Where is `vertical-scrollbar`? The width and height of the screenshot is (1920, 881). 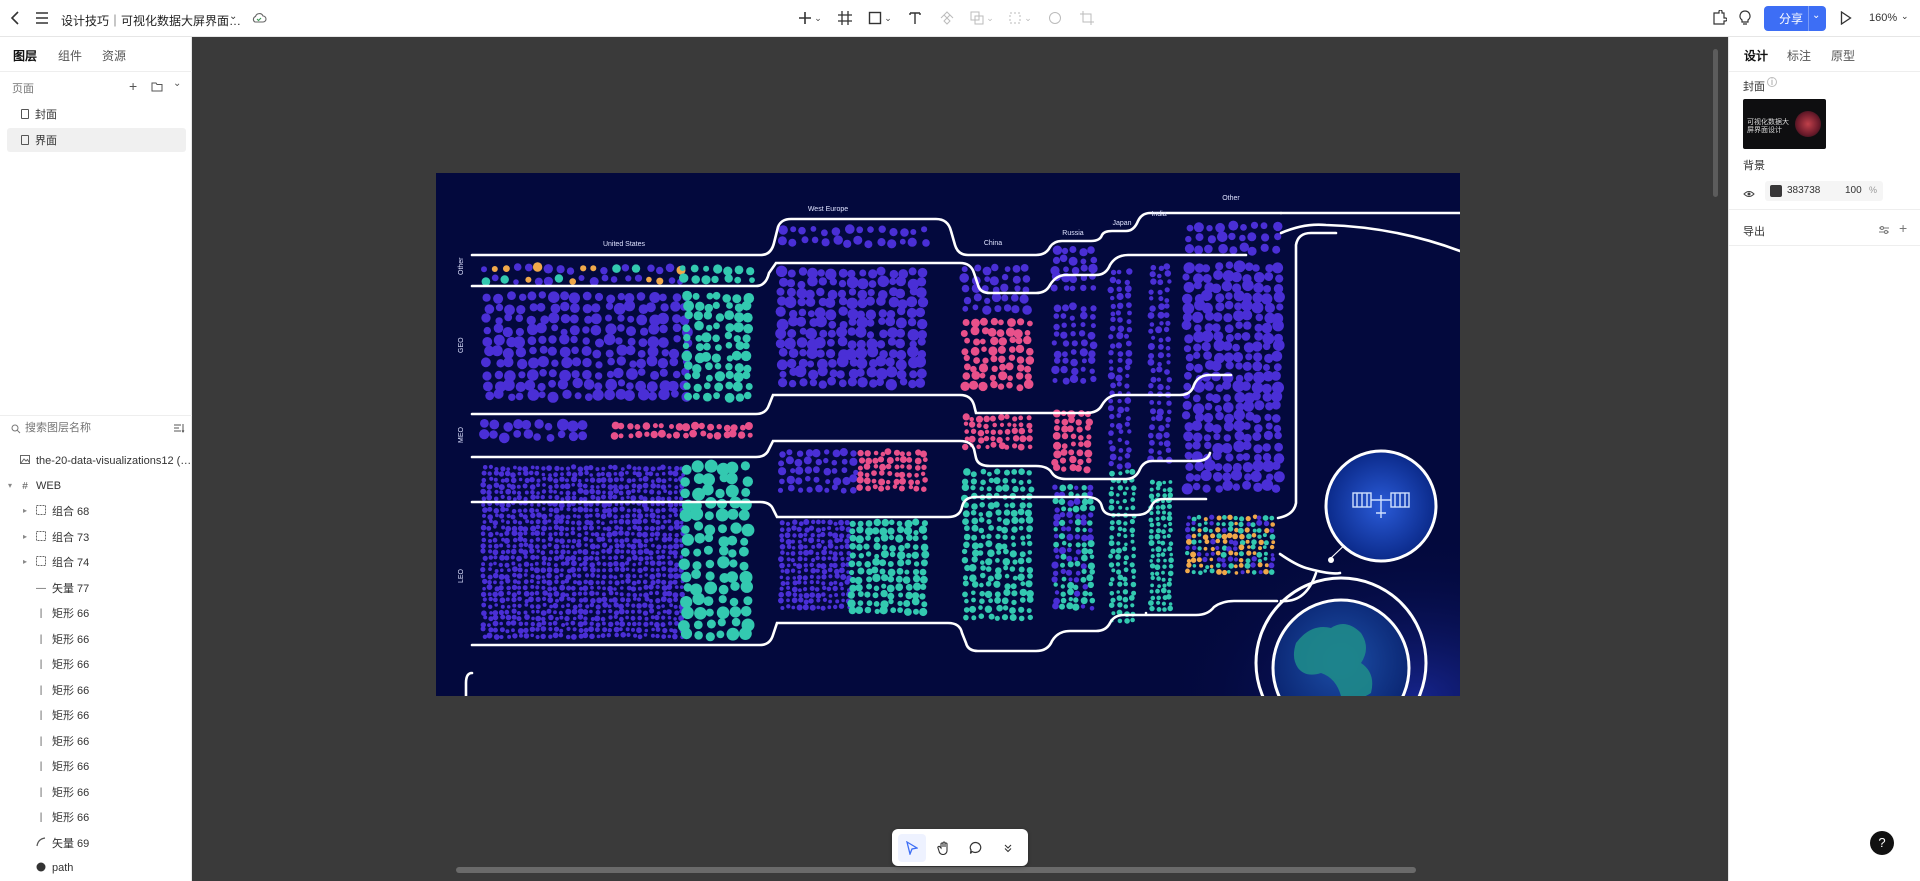 vertical-scrollbar is located at coordinates (1715, 123).